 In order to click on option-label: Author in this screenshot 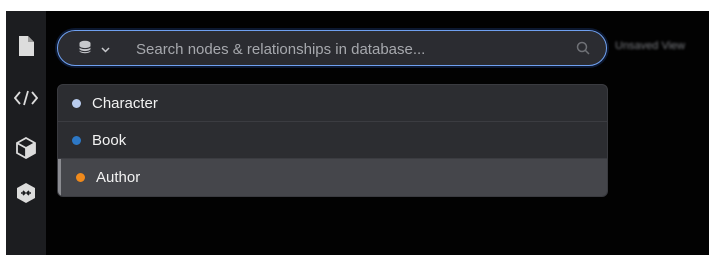, I will do `click(118, 177)`.